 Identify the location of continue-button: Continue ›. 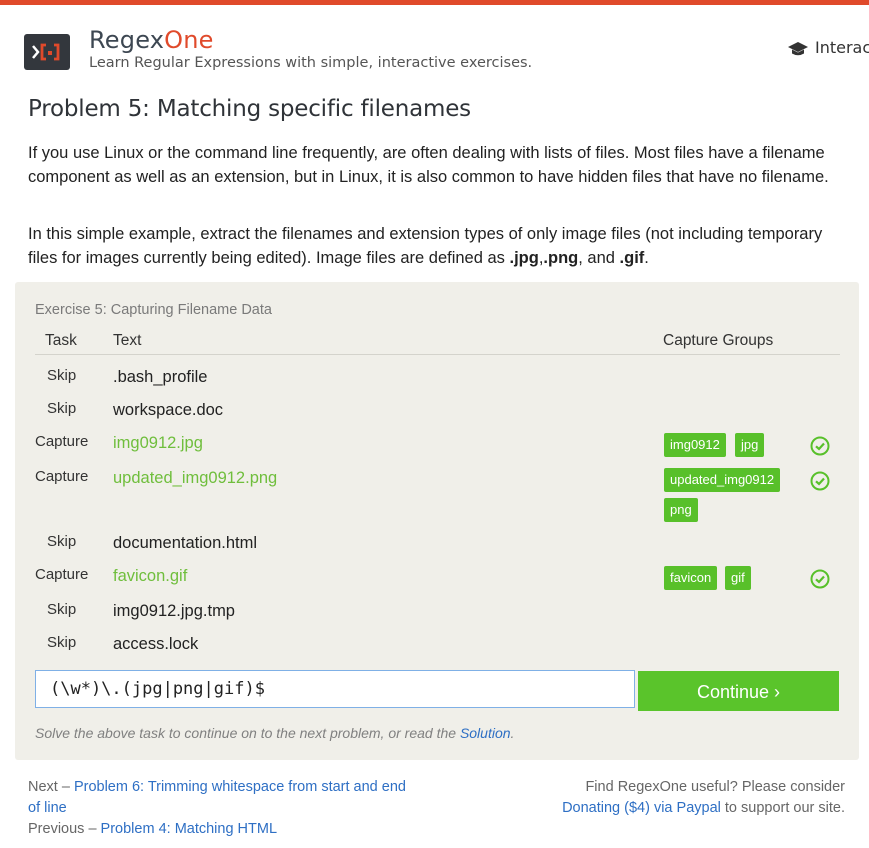
(738, 691).